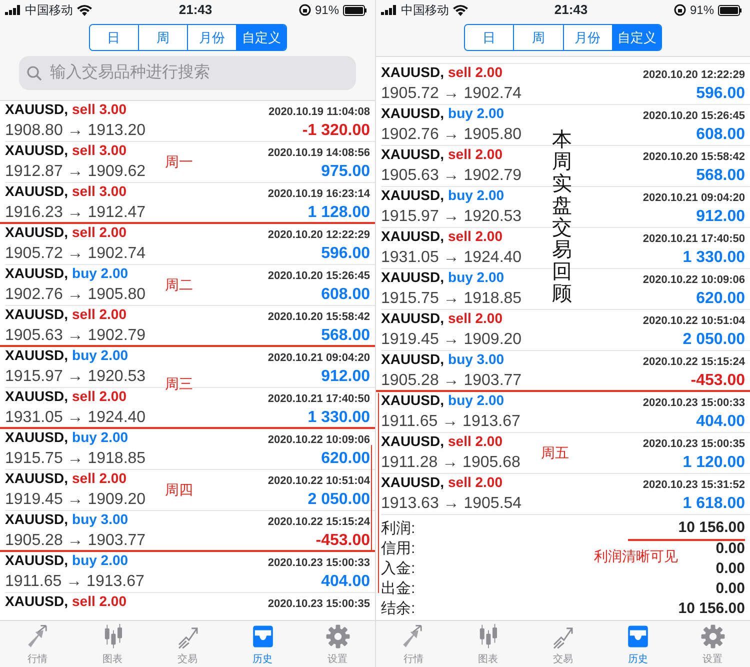 The image size is (750, 667). I want to click on price-change: 1913.63 → 1905.54, so click(451, 504).